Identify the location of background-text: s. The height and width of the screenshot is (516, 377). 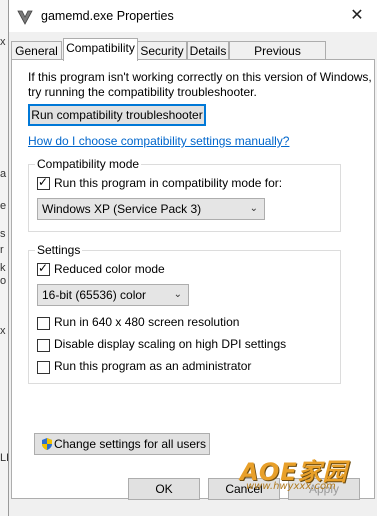
(3, 234).